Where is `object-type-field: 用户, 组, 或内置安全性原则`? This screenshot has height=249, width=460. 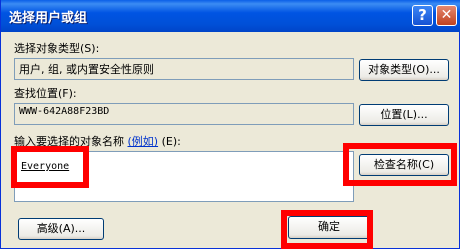
object-type-field: 用户, 组, 或内置安全性原则 is located at coordinates (184, 69).